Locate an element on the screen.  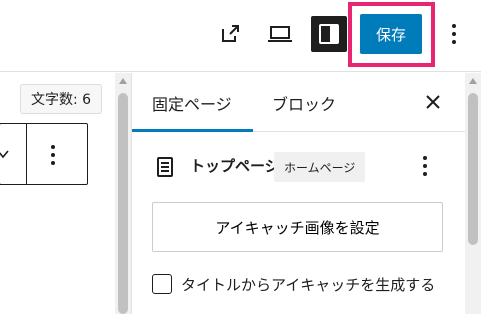
chevron-down-icon is located at coordinates (5, 155).